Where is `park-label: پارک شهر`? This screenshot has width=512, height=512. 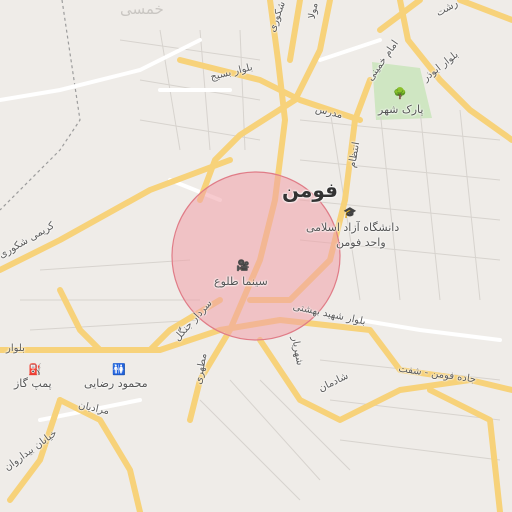 park-label: پارک شهر is located at coordinates (400, 109).